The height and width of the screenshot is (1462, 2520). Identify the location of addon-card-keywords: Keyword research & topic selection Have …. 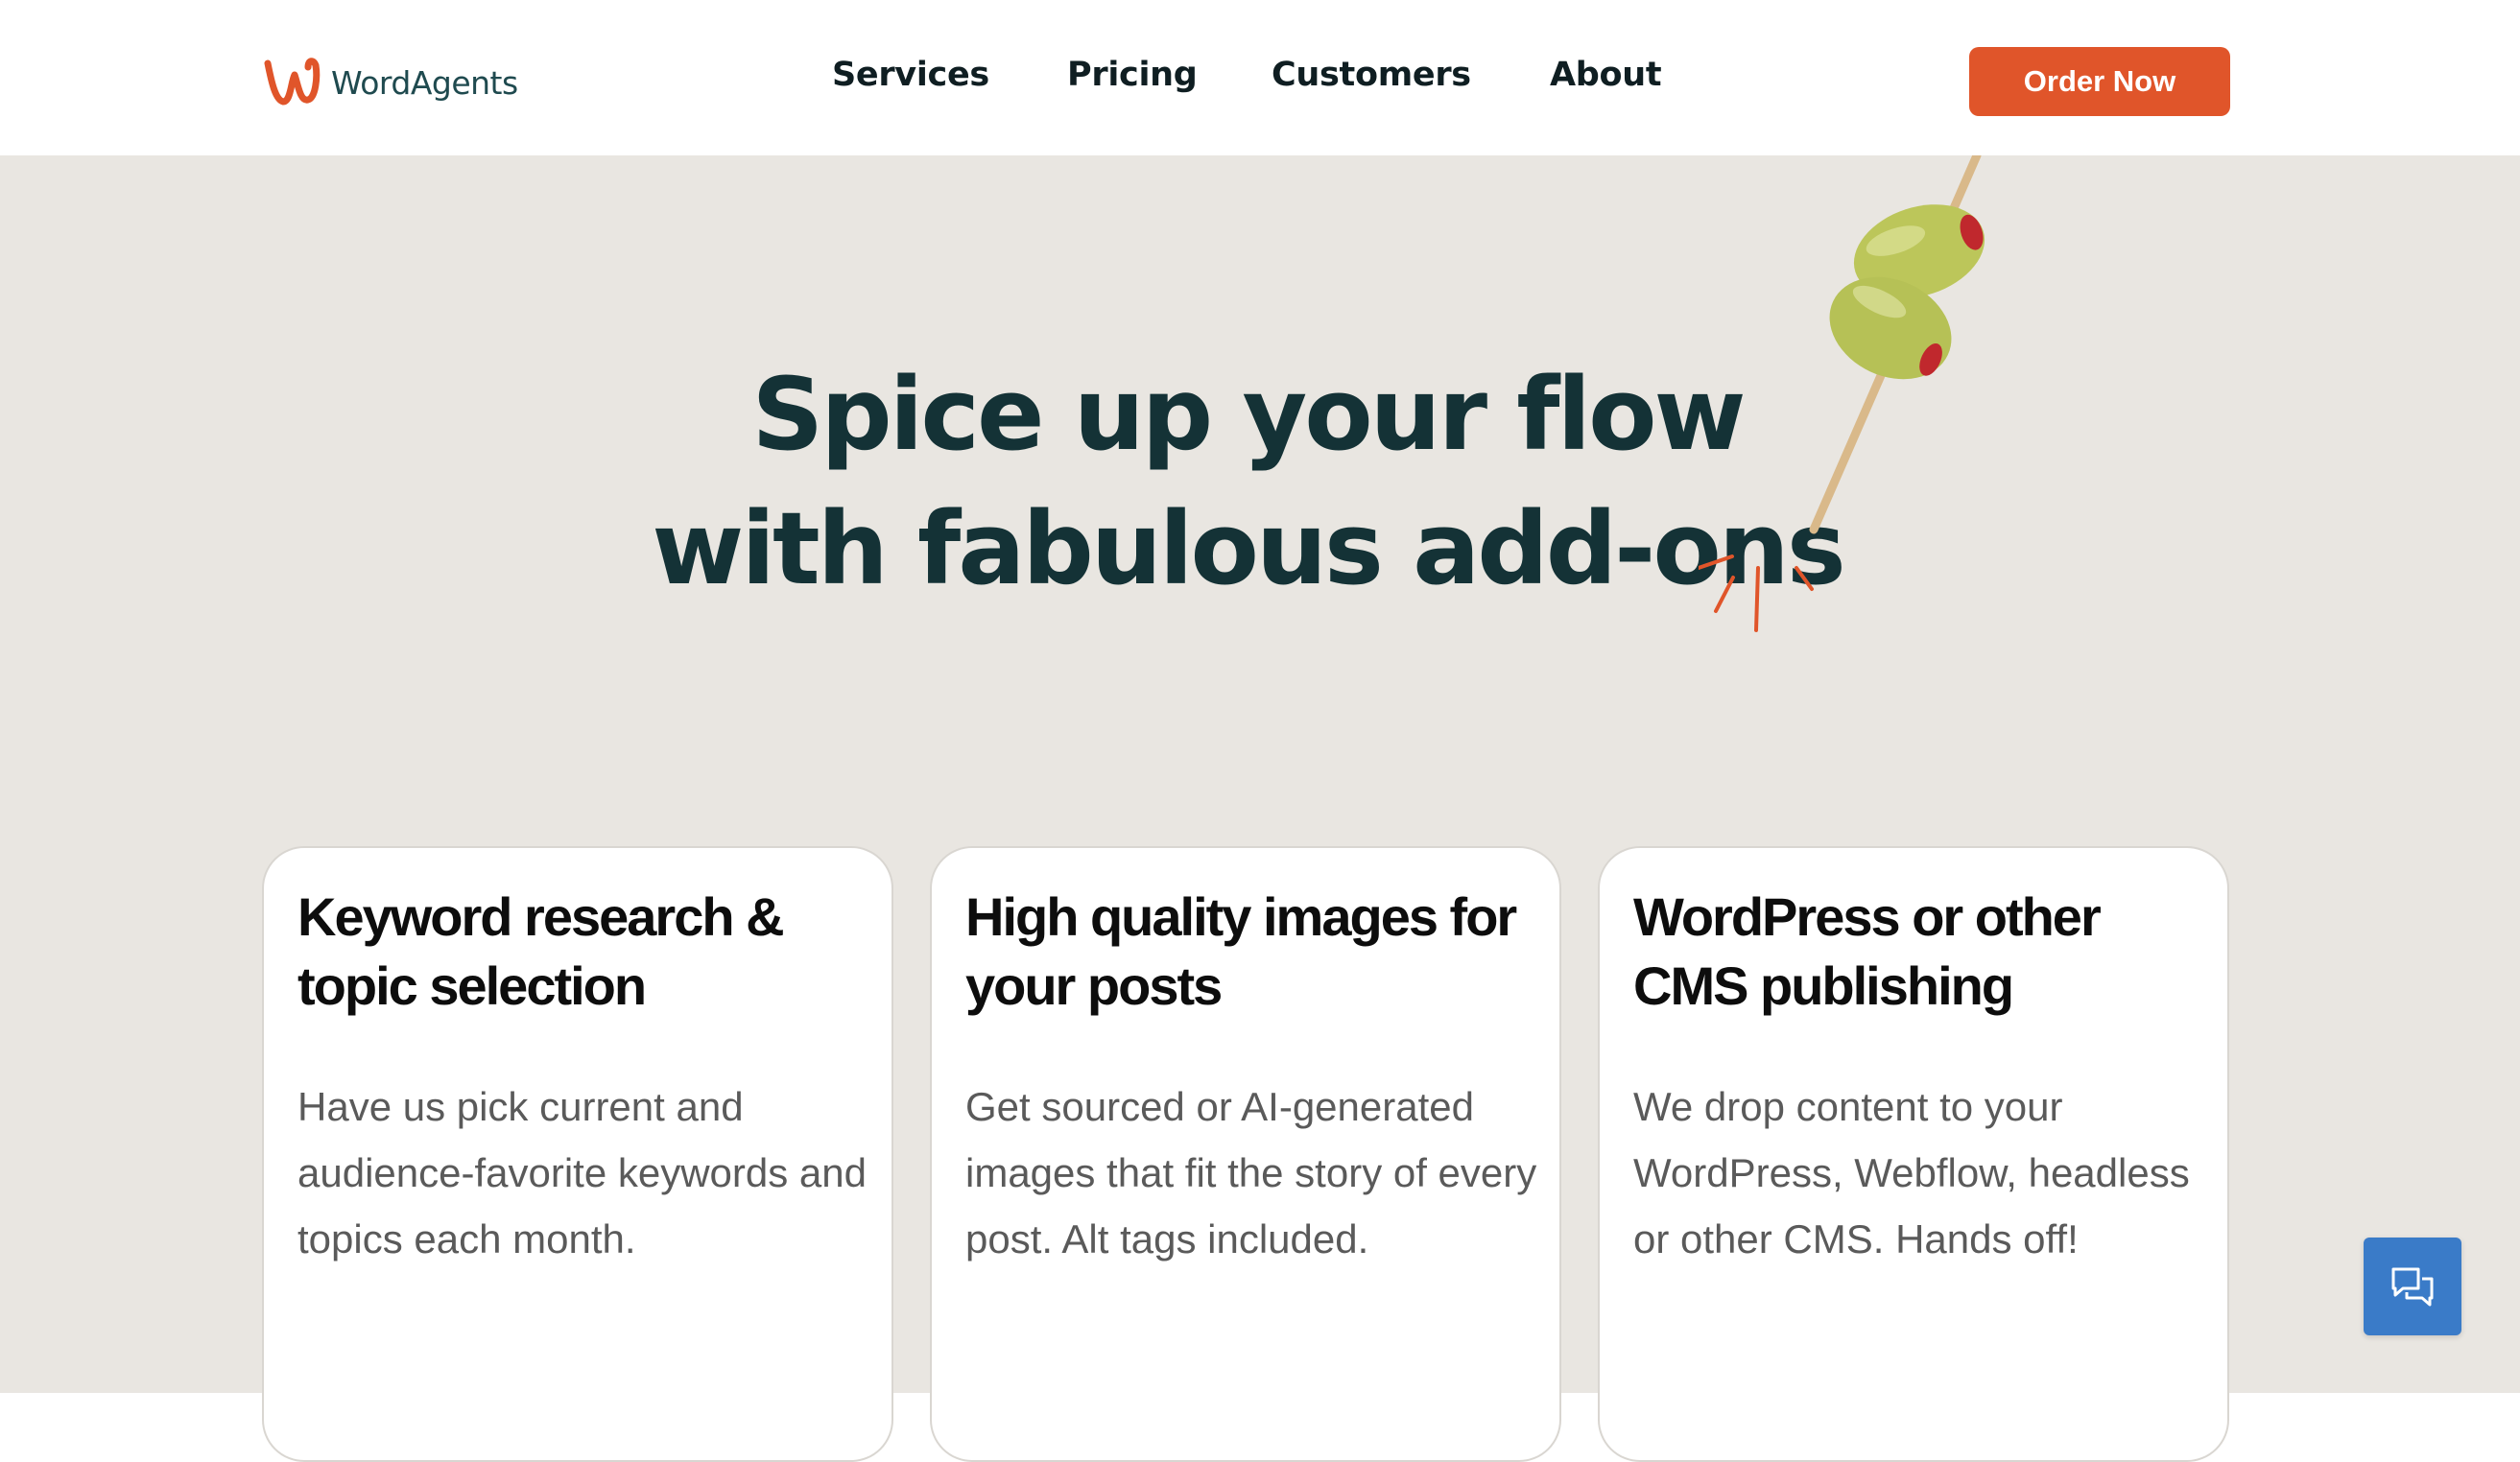
(578, 1154).